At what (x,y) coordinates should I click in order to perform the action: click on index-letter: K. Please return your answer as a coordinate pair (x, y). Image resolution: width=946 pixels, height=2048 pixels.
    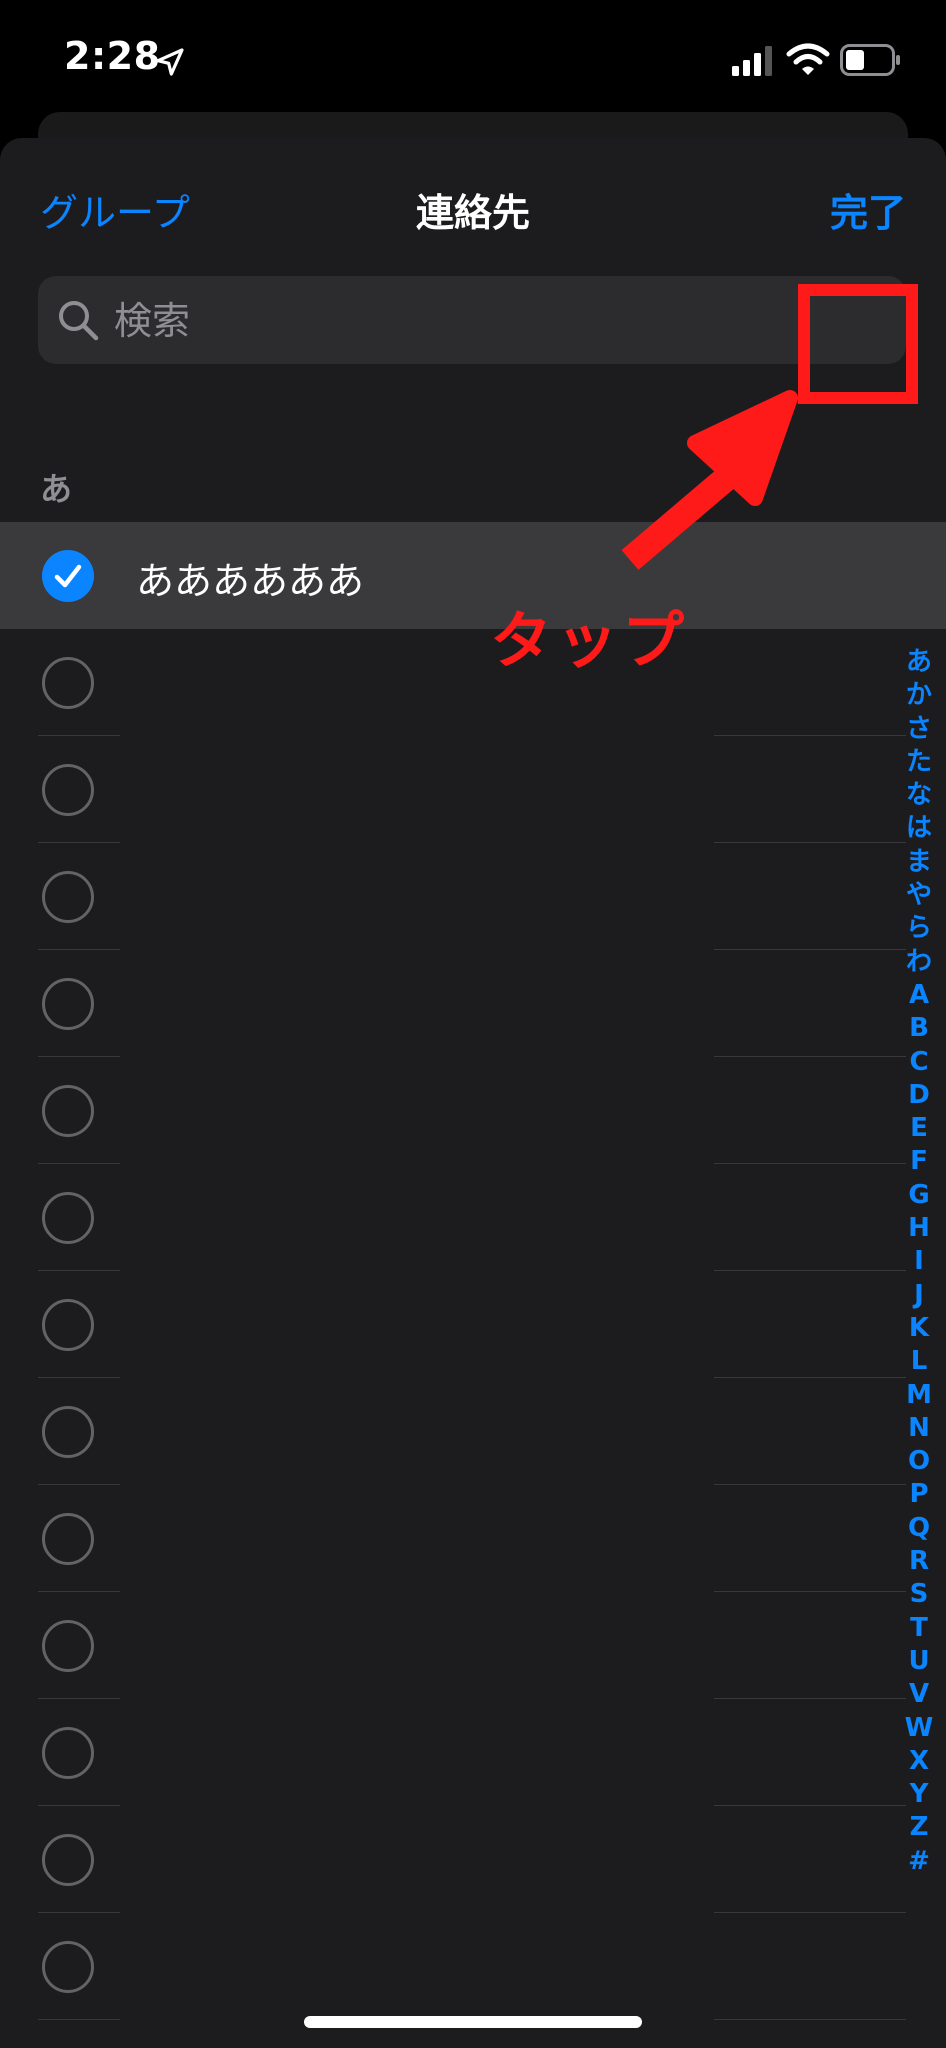
    Looking at the image, I should click on (919, 1328).